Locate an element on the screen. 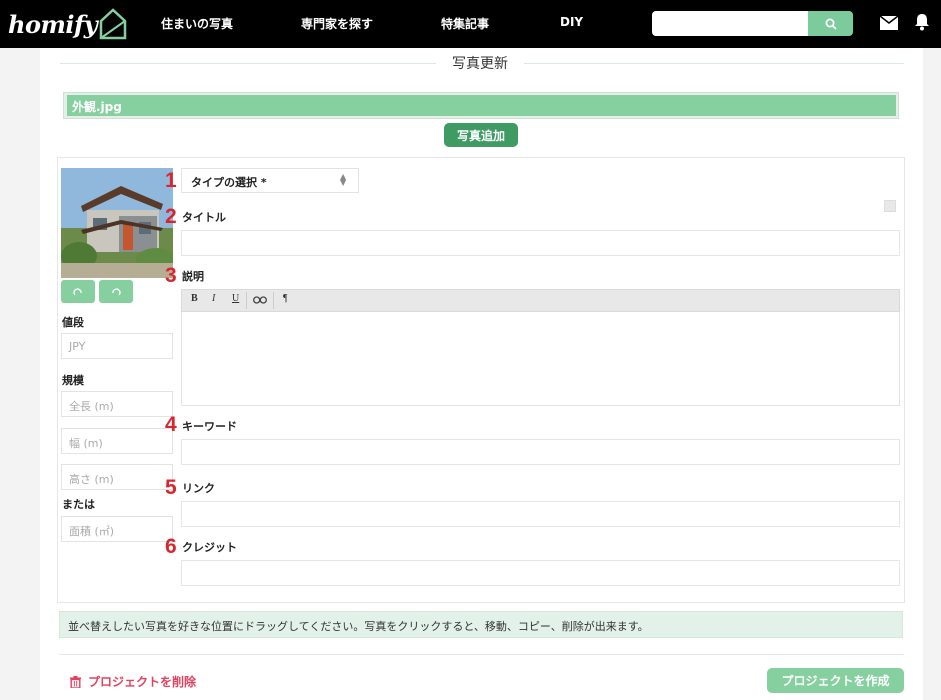 Image resolution: width=941 pixels, height=700 pixels. area-field: 面積 (㎡) is located at coordinates (117, 529).